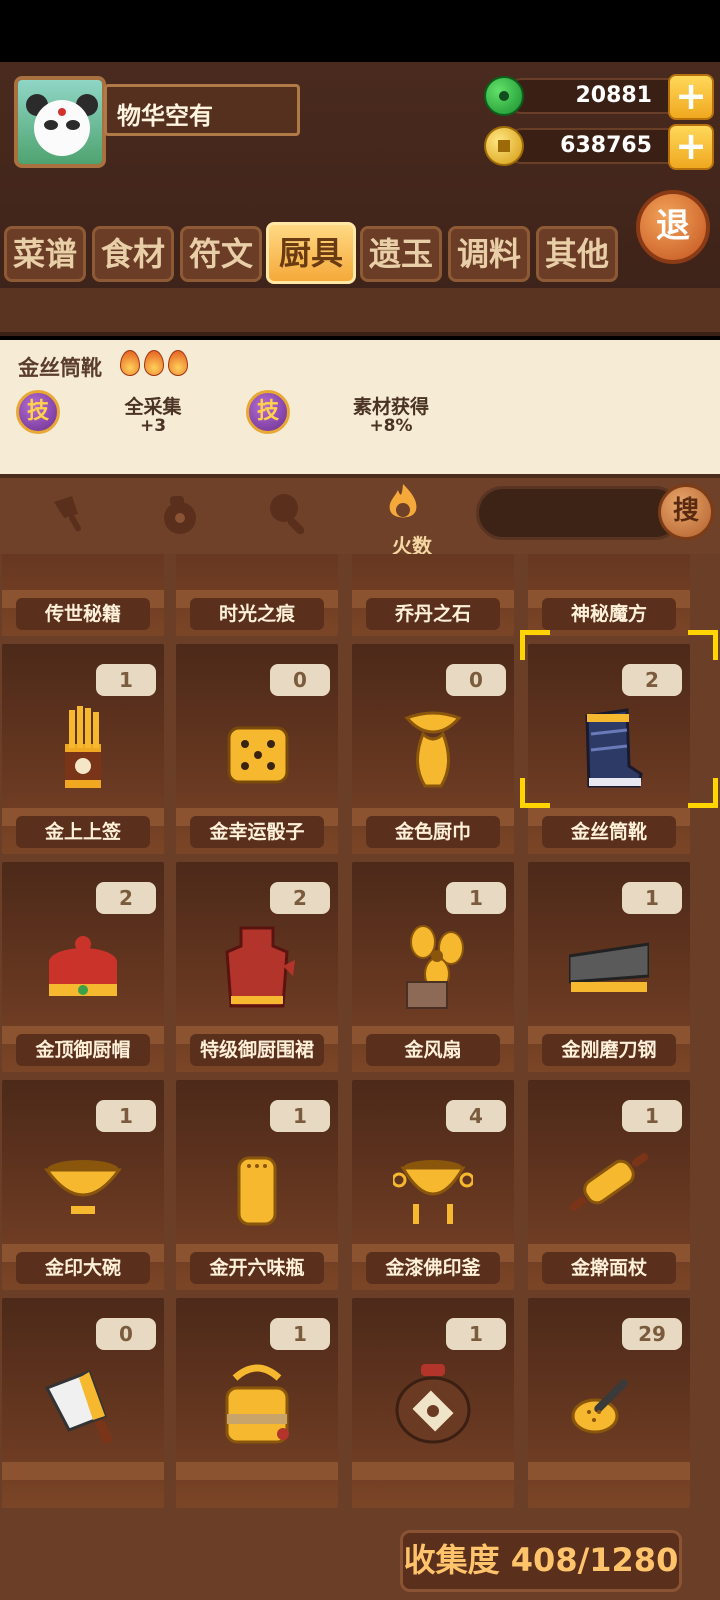 This screenshot has width=720, height=1600. What do you see at coordinates (609, 97) in the screenshot?
I see `jade-currency-bar: 20881 +` at bounding box center [609, 97].